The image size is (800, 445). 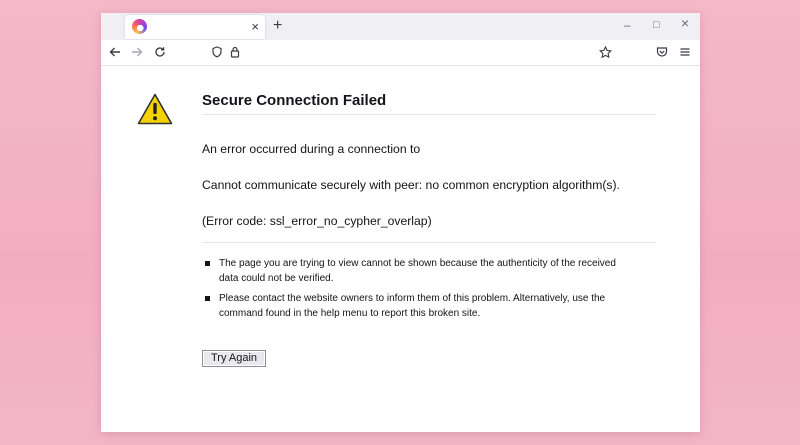 I want to click on star-icon, so click(x=605, y=51).